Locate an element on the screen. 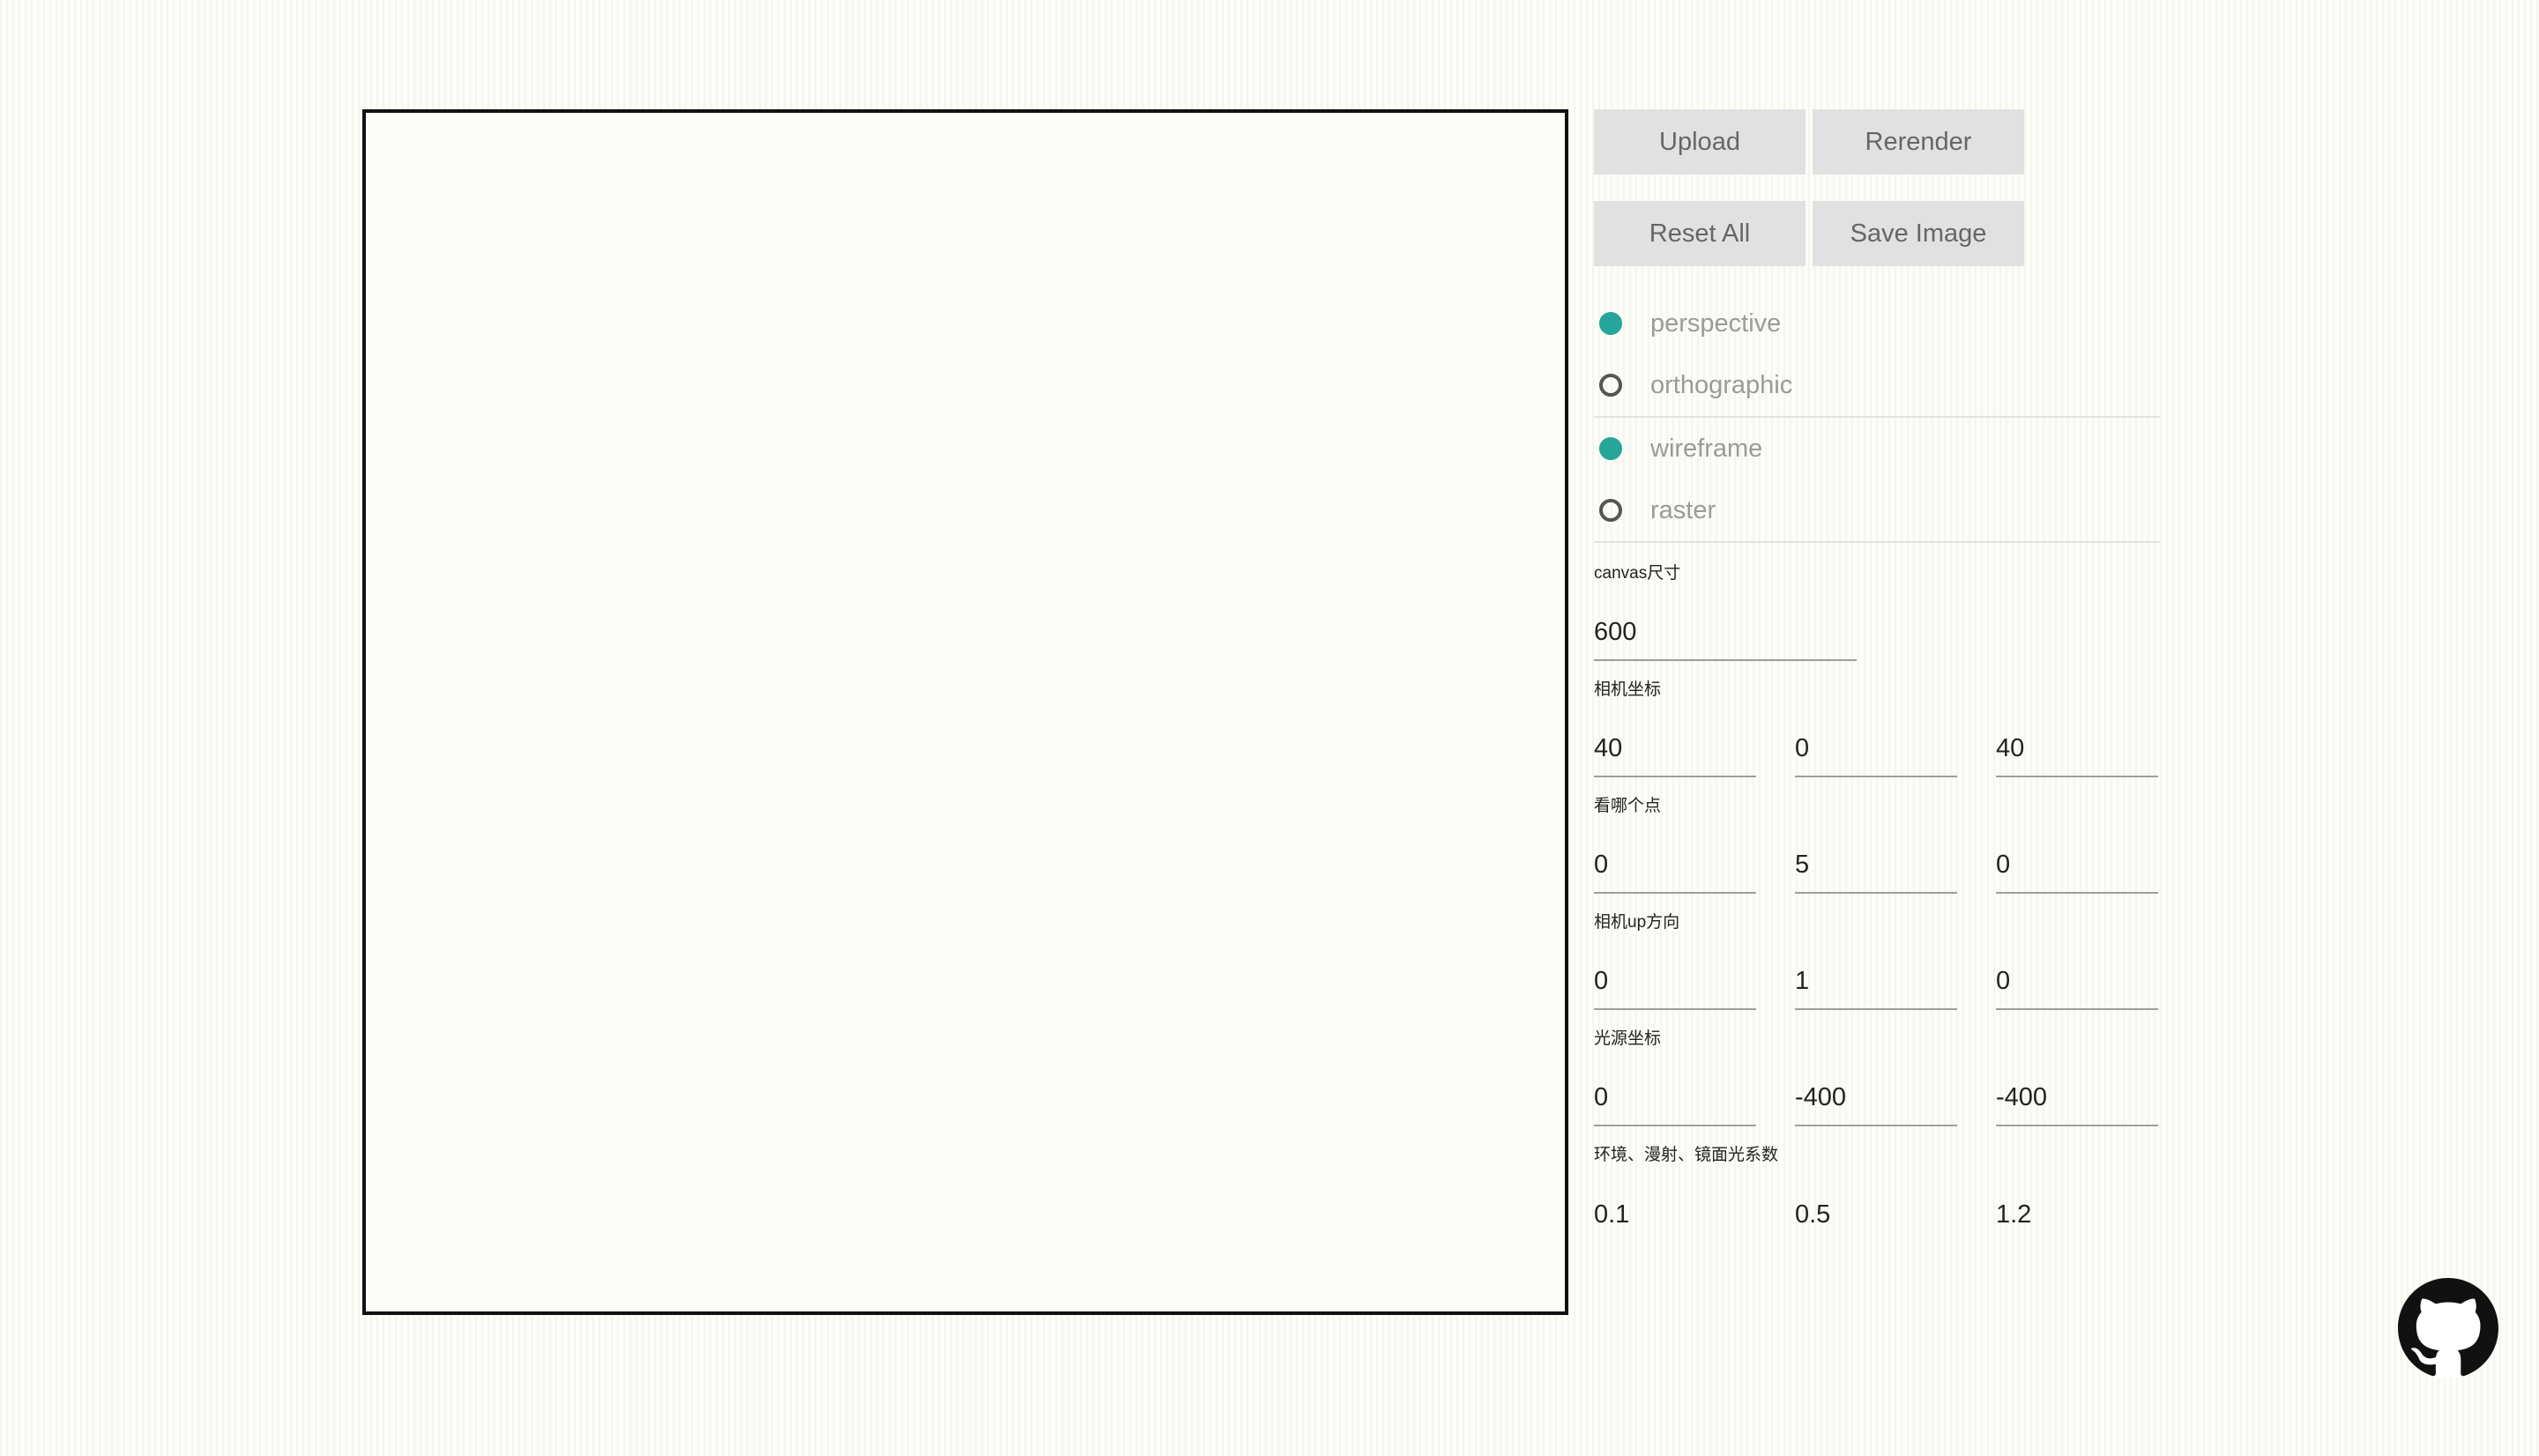 The width and height of the screenshot is (2539, 1456). light-coefficients-row is located at coordinates (1877, 1214).